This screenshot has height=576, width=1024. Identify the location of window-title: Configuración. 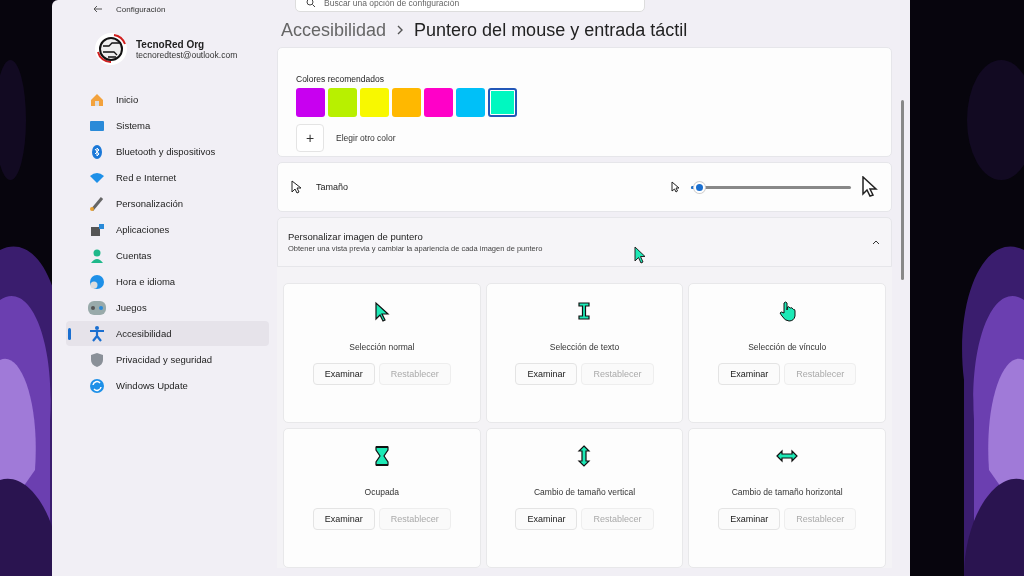
(141, 9).